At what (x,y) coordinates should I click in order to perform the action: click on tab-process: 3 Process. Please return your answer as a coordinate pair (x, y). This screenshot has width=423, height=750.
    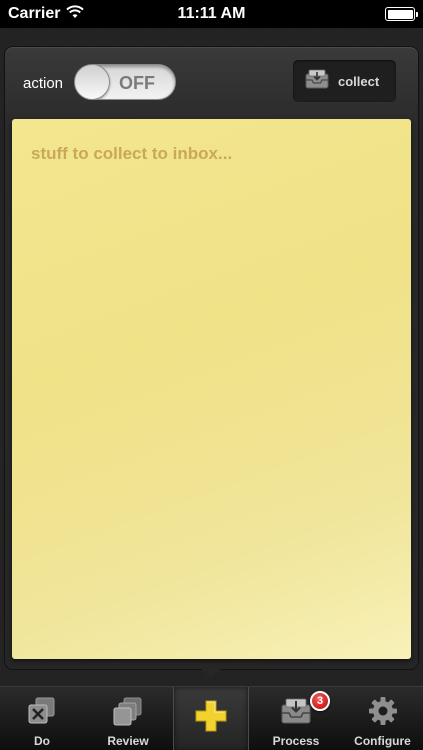
    Looking at the image, I should click on (296, 718).